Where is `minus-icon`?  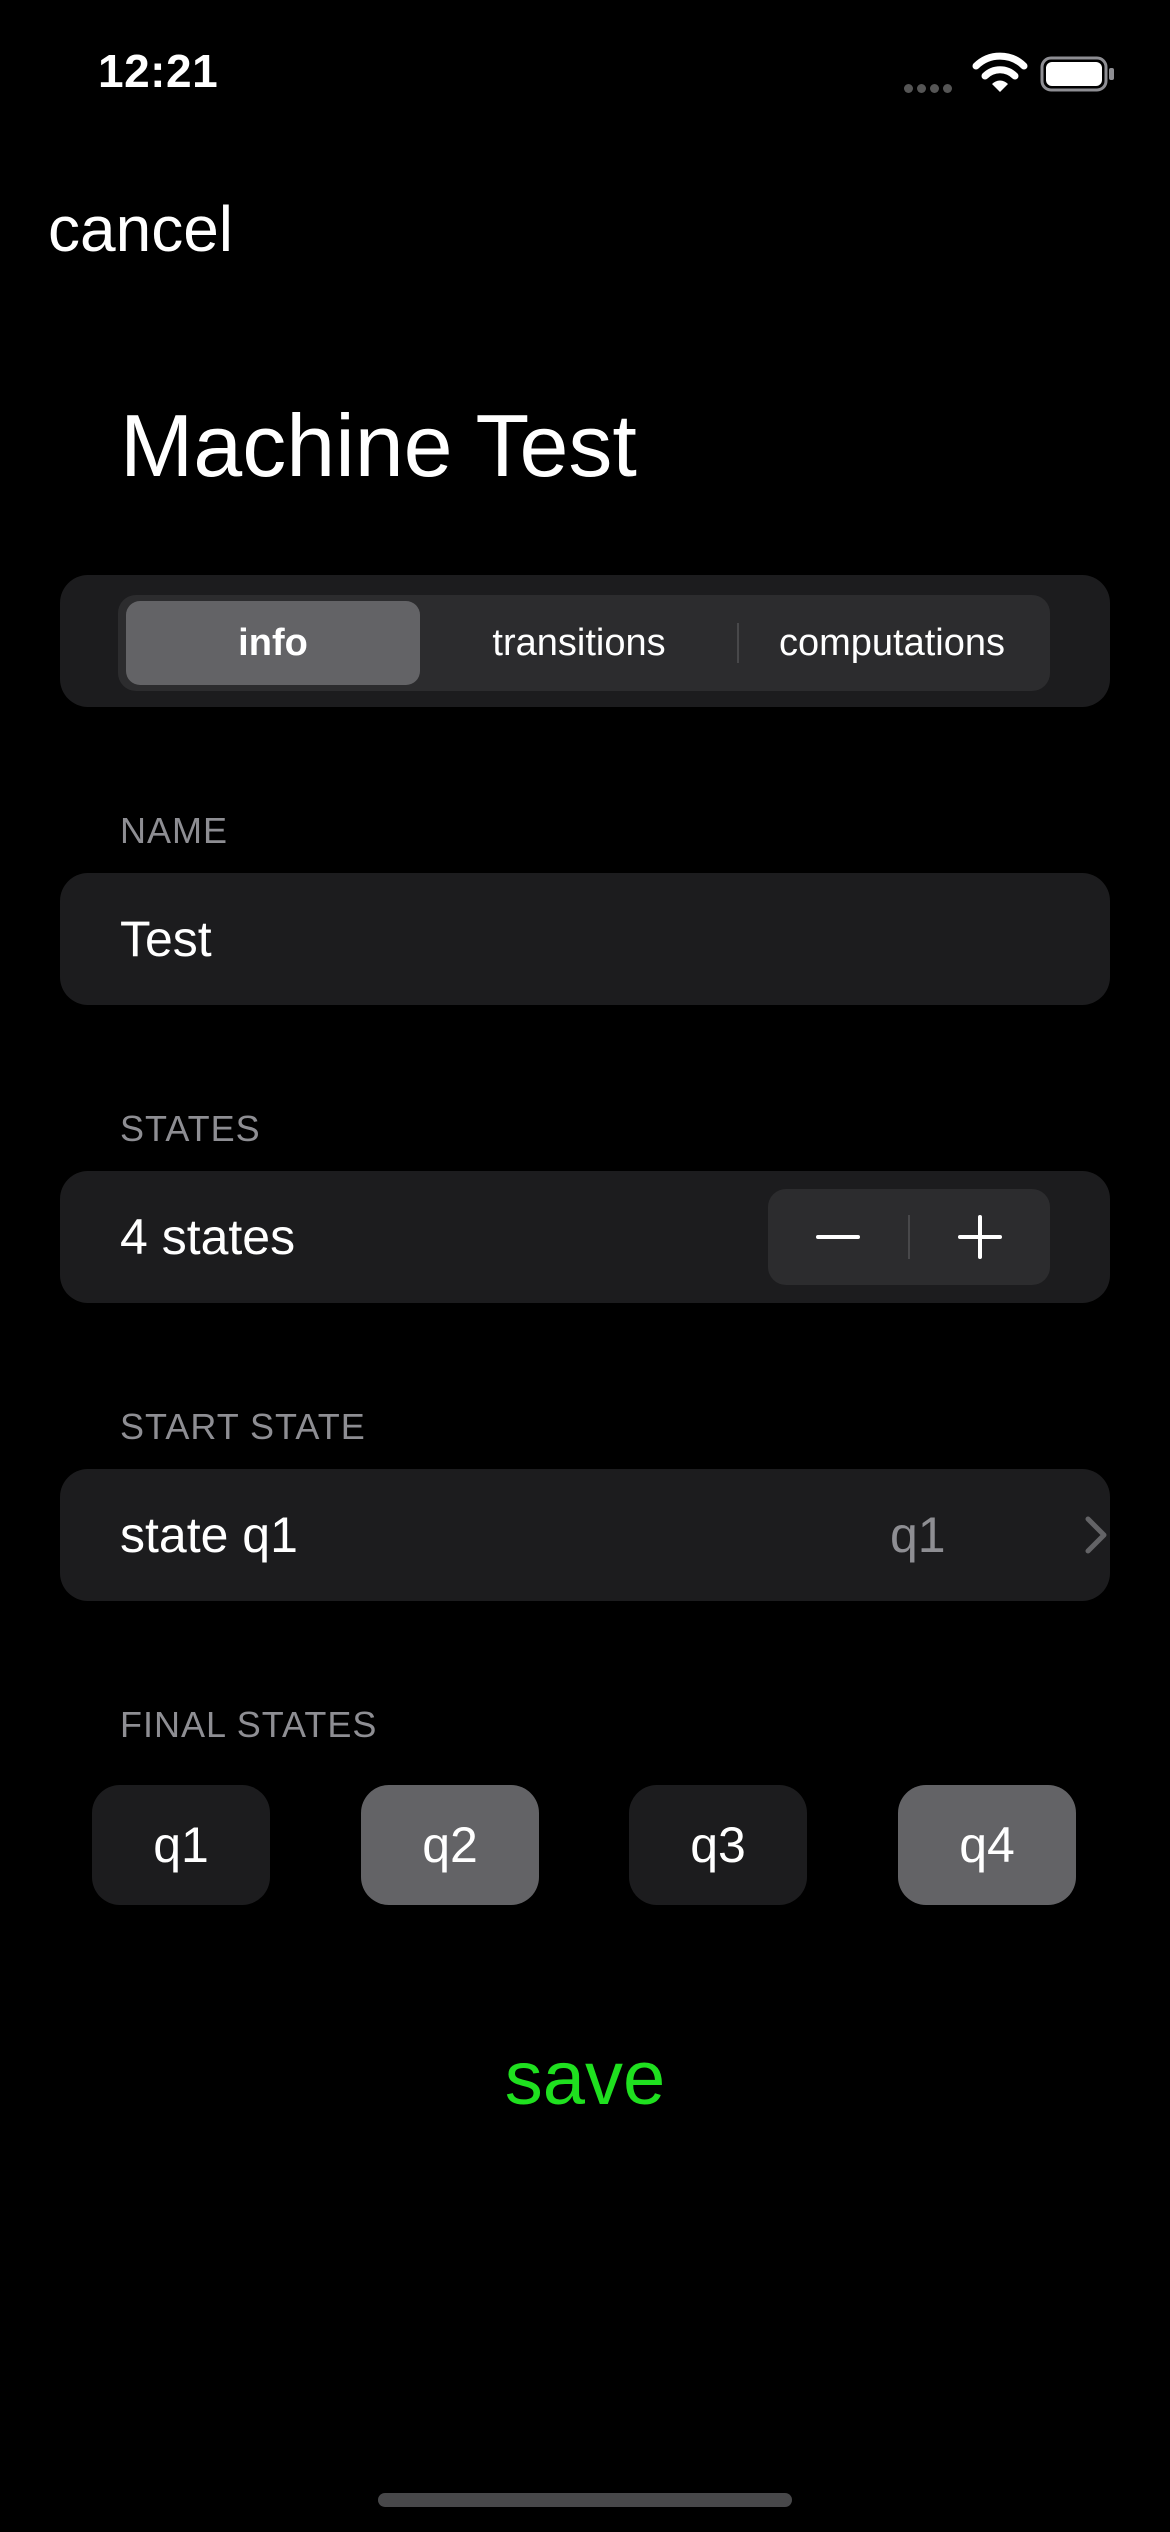
minus-icon is located at coordinates (838, 1237).